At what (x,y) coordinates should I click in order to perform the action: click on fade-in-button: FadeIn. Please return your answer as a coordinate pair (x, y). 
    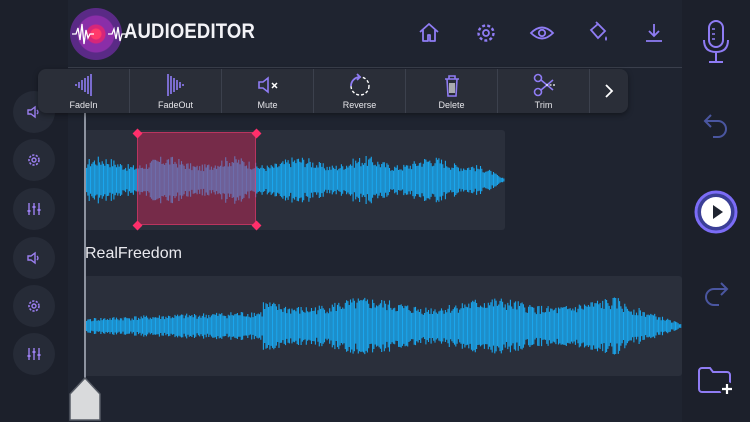
    Looking at the image, I should click on (84, 91).